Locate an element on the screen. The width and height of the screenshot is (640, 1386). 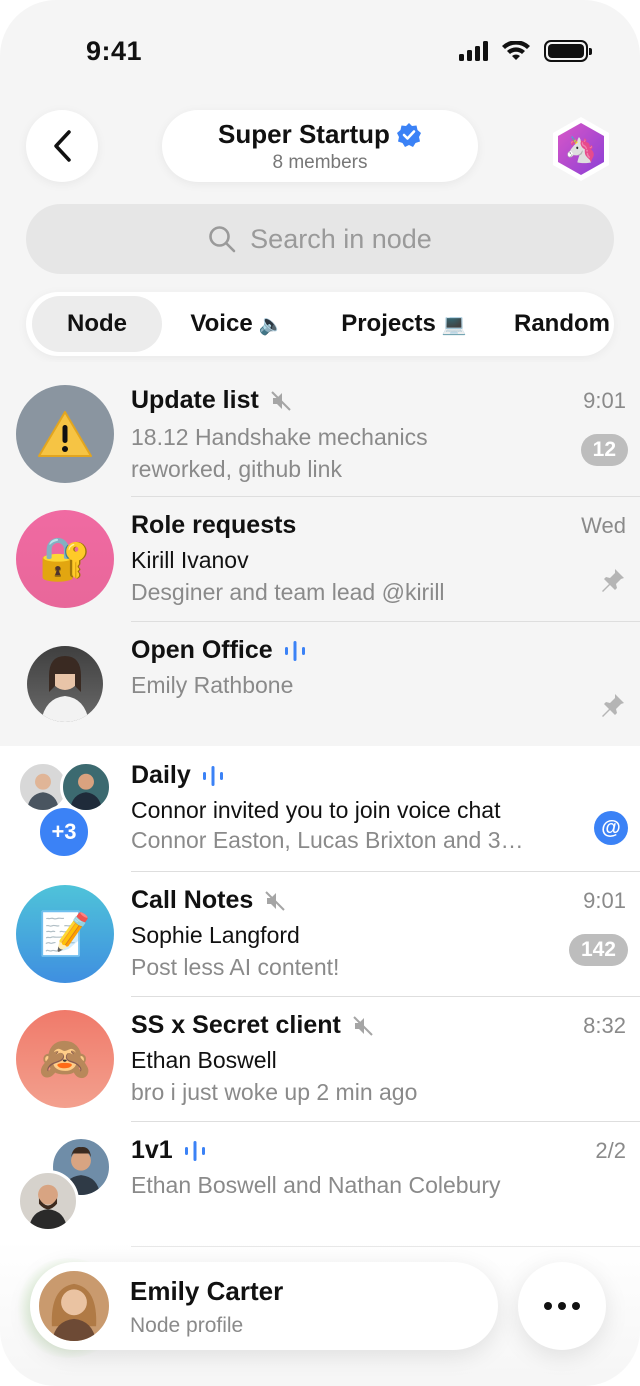
avatar is located at coordinates (65, 434).